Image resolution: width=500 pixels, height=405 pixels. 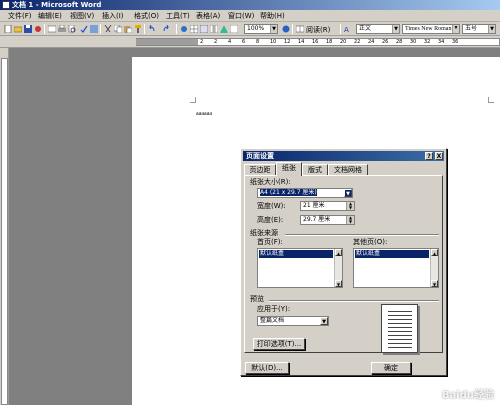 What do you see at coordinates (38, 29) in the screenshot?
I see `permission-icon` at bounding box center [38, 29].